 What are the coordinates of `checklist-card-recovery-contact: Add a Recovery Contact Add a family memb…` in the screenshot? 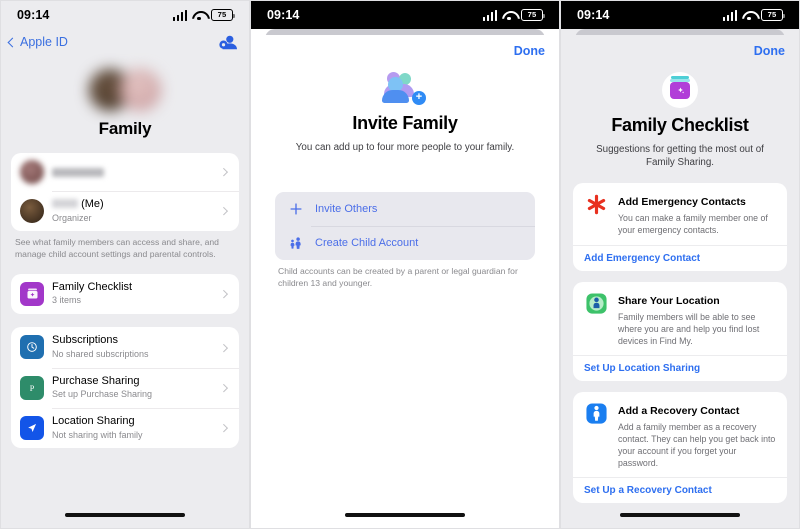 It's located at (680, 447).